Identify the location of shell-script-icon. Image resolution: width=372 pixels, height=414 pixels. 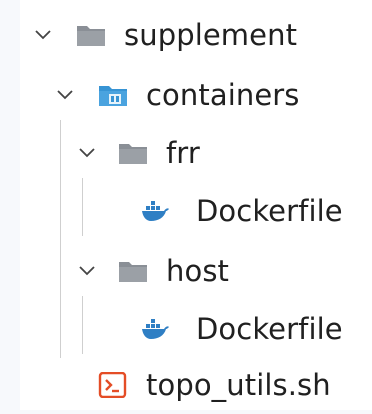
(112, 385).